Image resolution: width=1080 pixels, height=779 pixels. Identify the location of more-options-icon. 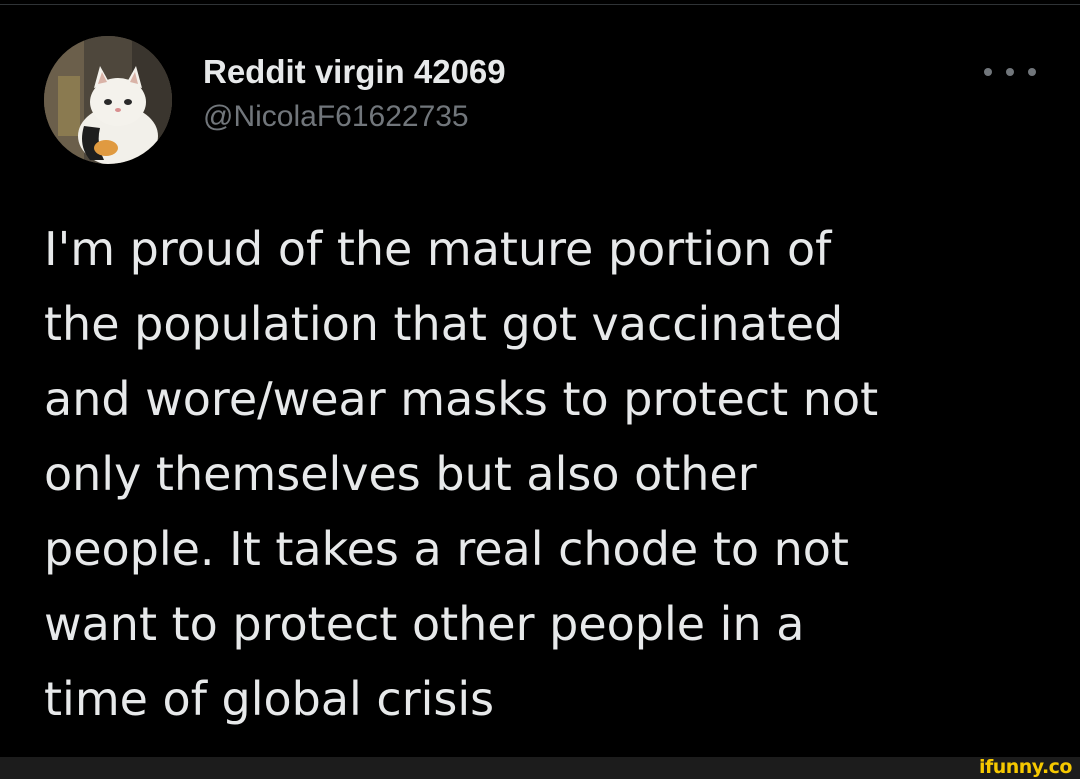
(1010, 72).